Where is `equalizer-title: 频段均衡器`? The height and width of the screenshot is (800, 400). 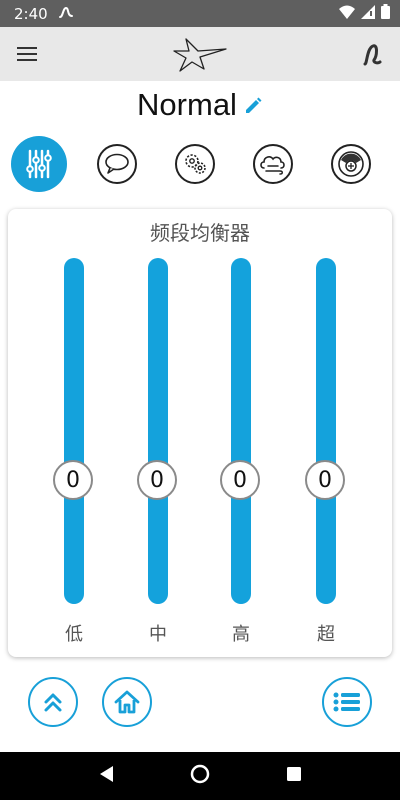
equalizer-title: 频段均衡器 is located at coordinates (200, 233).